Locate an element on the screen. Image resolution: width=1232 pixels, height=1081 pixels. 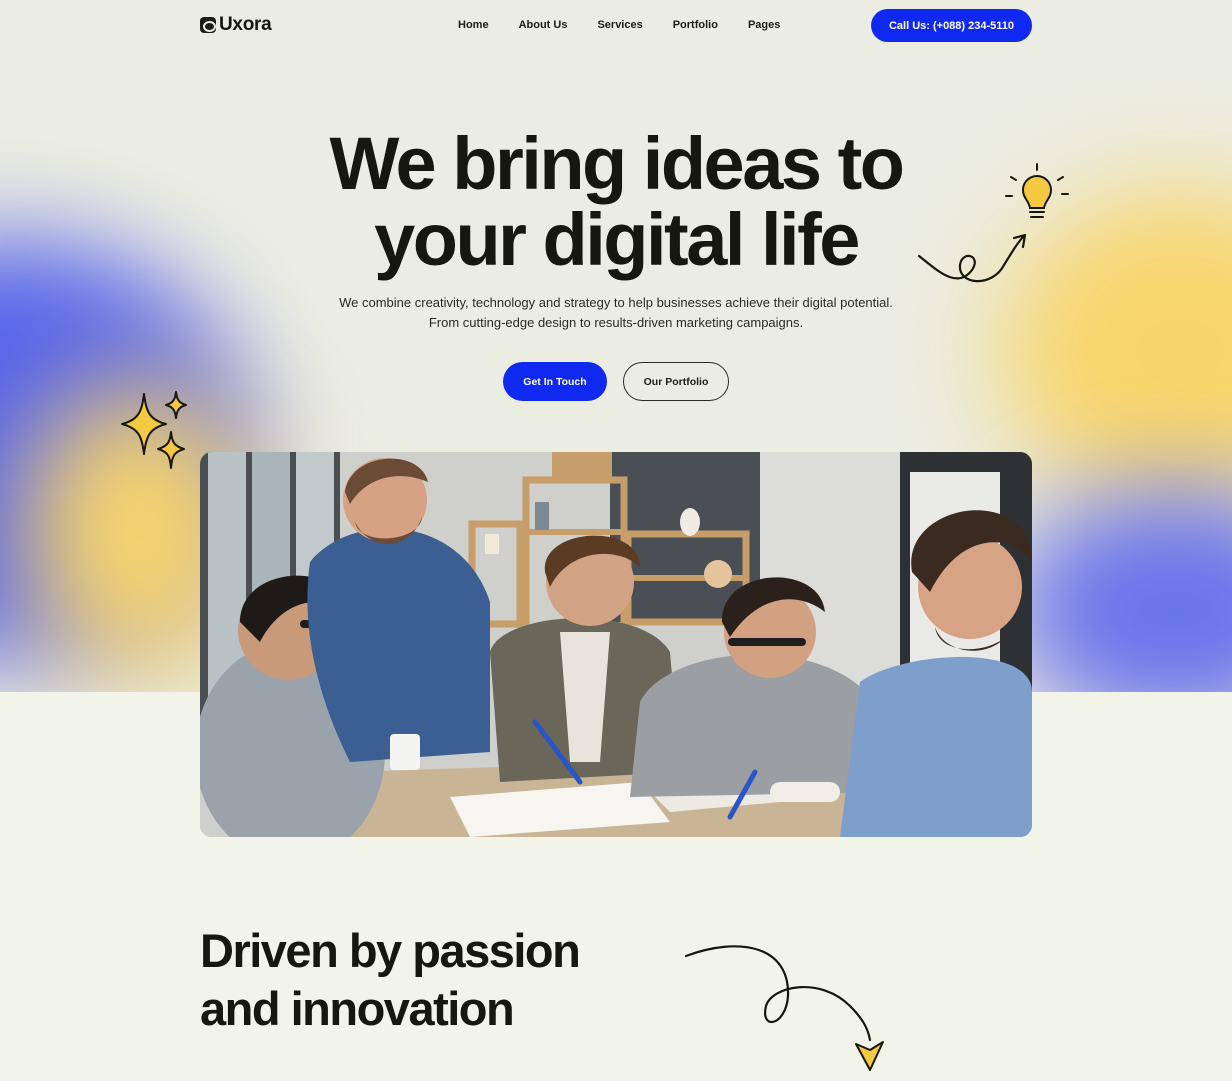
our-portfolio-button: Our Portfolio is located at coordinates (676, 381).